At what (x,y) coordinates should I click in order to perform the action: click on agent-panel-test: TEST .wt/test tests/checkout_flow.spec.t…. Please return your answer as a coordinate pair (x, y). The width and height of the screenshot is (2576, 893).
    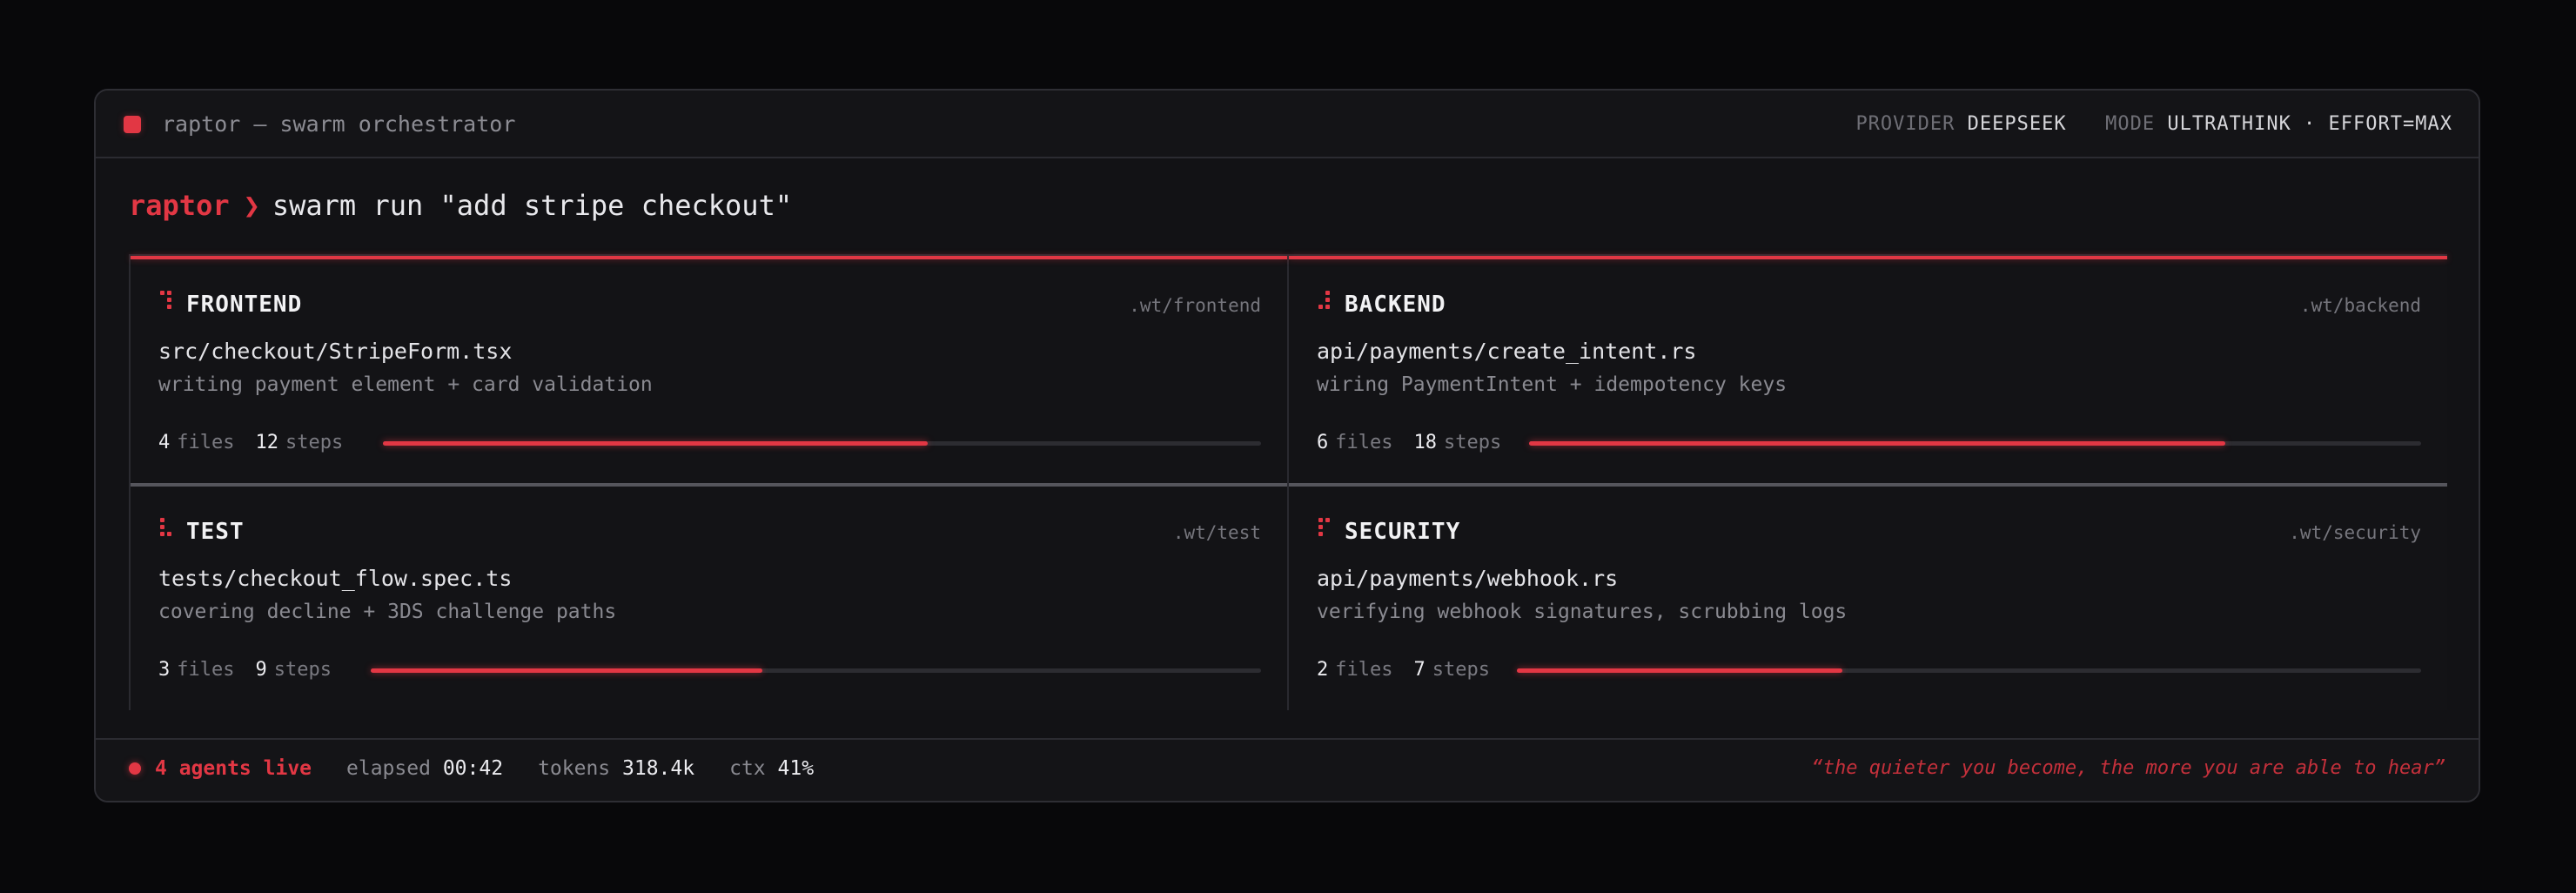
    Looking at the image, I should click on (710, 597).